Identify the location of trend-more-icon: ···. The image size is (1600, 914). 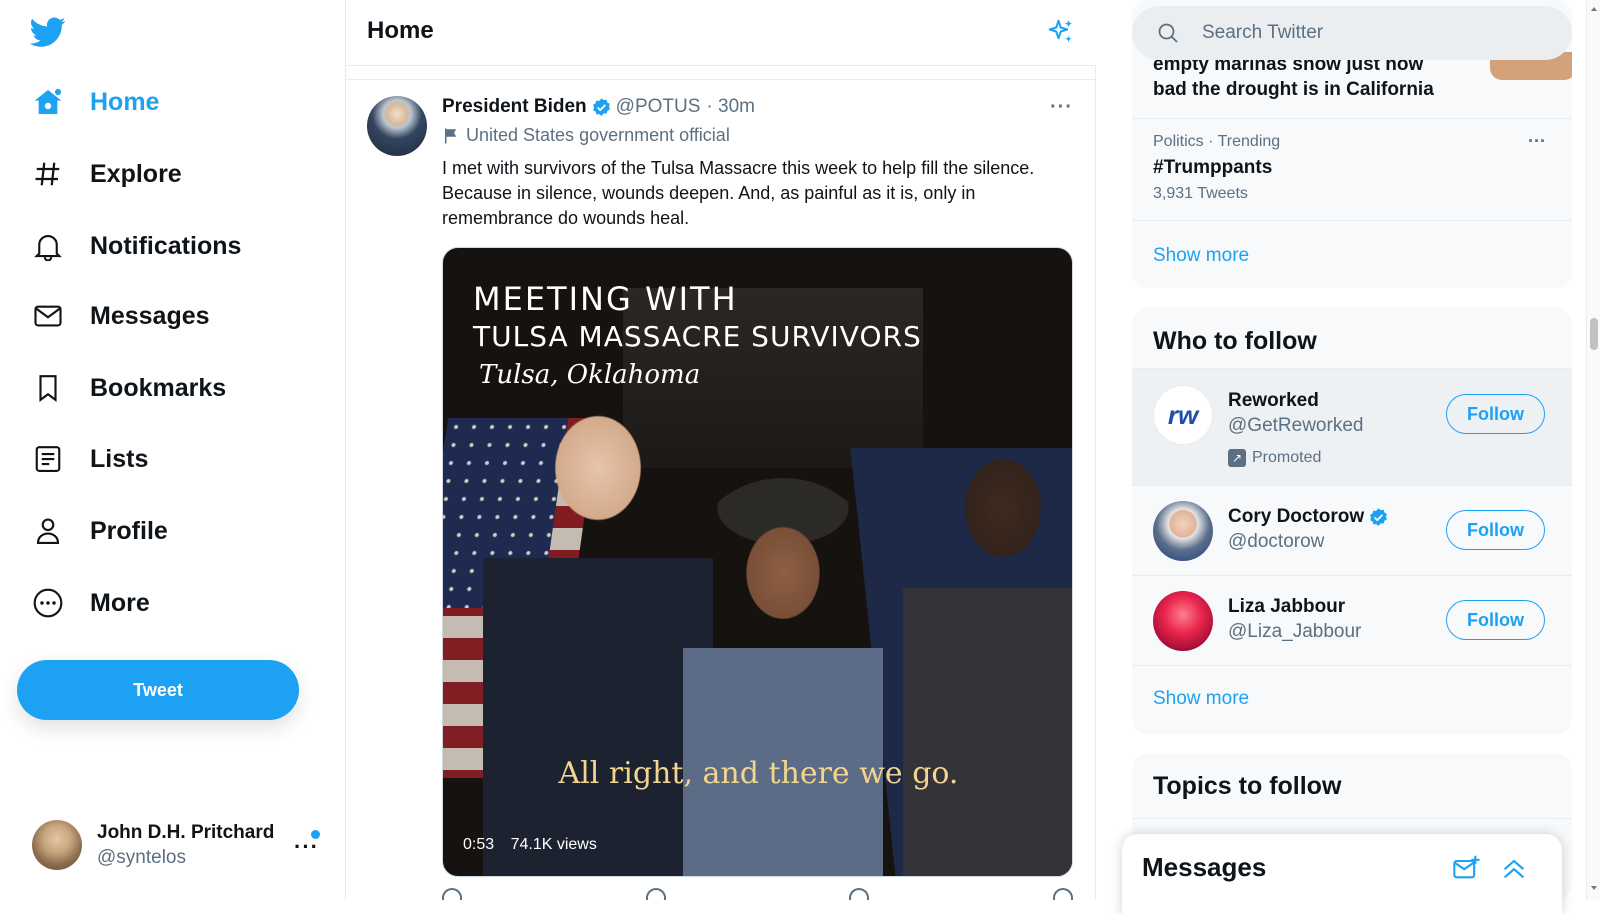
(1537, 141).